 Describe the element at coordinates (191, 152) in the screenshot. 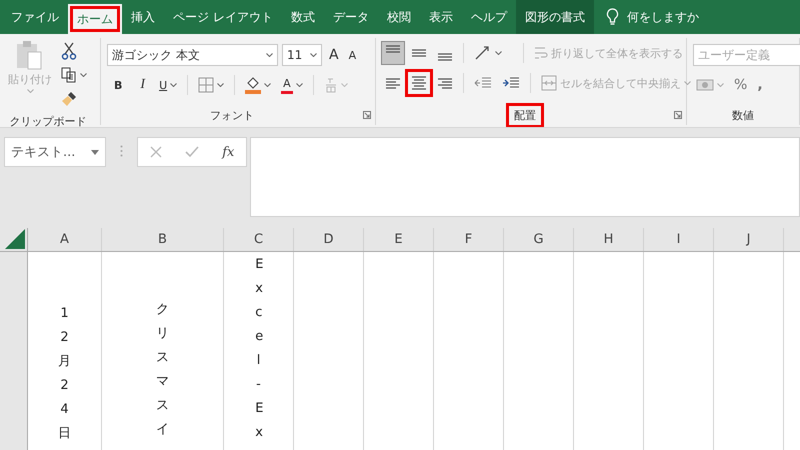

I see `check-icon` at that location.